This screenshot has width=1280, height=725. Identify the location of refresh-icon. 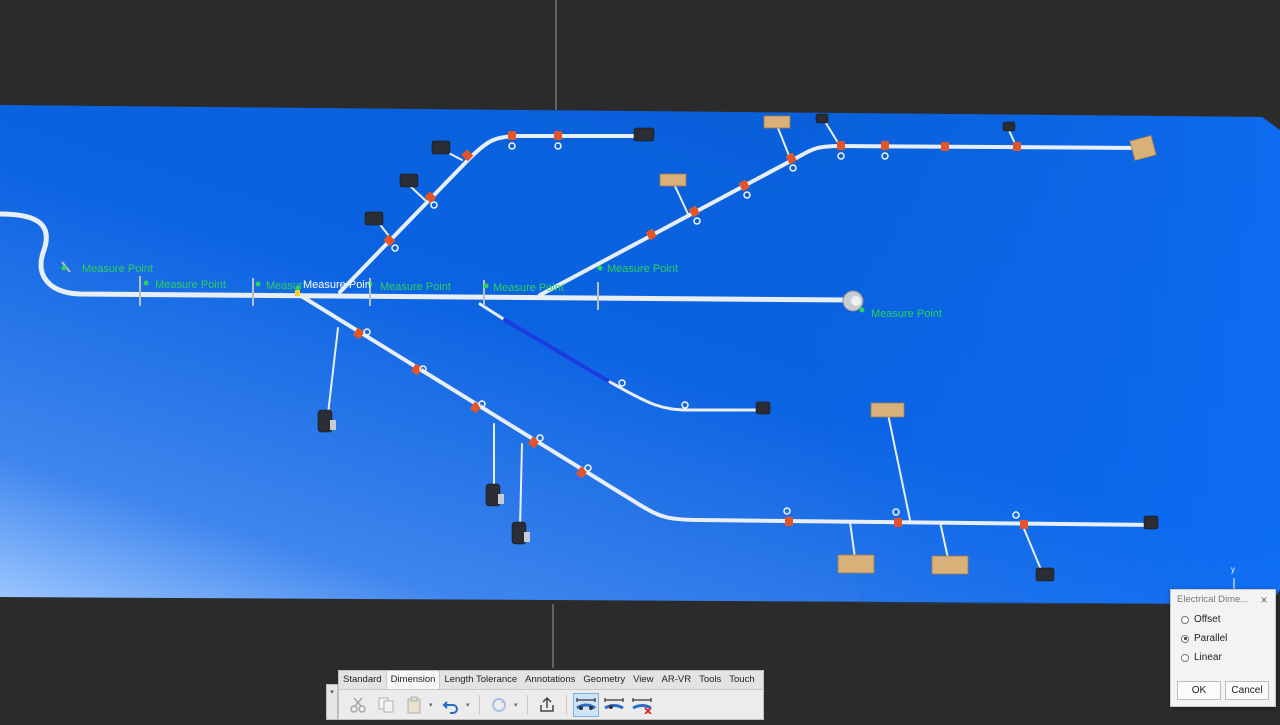
(499, 705).